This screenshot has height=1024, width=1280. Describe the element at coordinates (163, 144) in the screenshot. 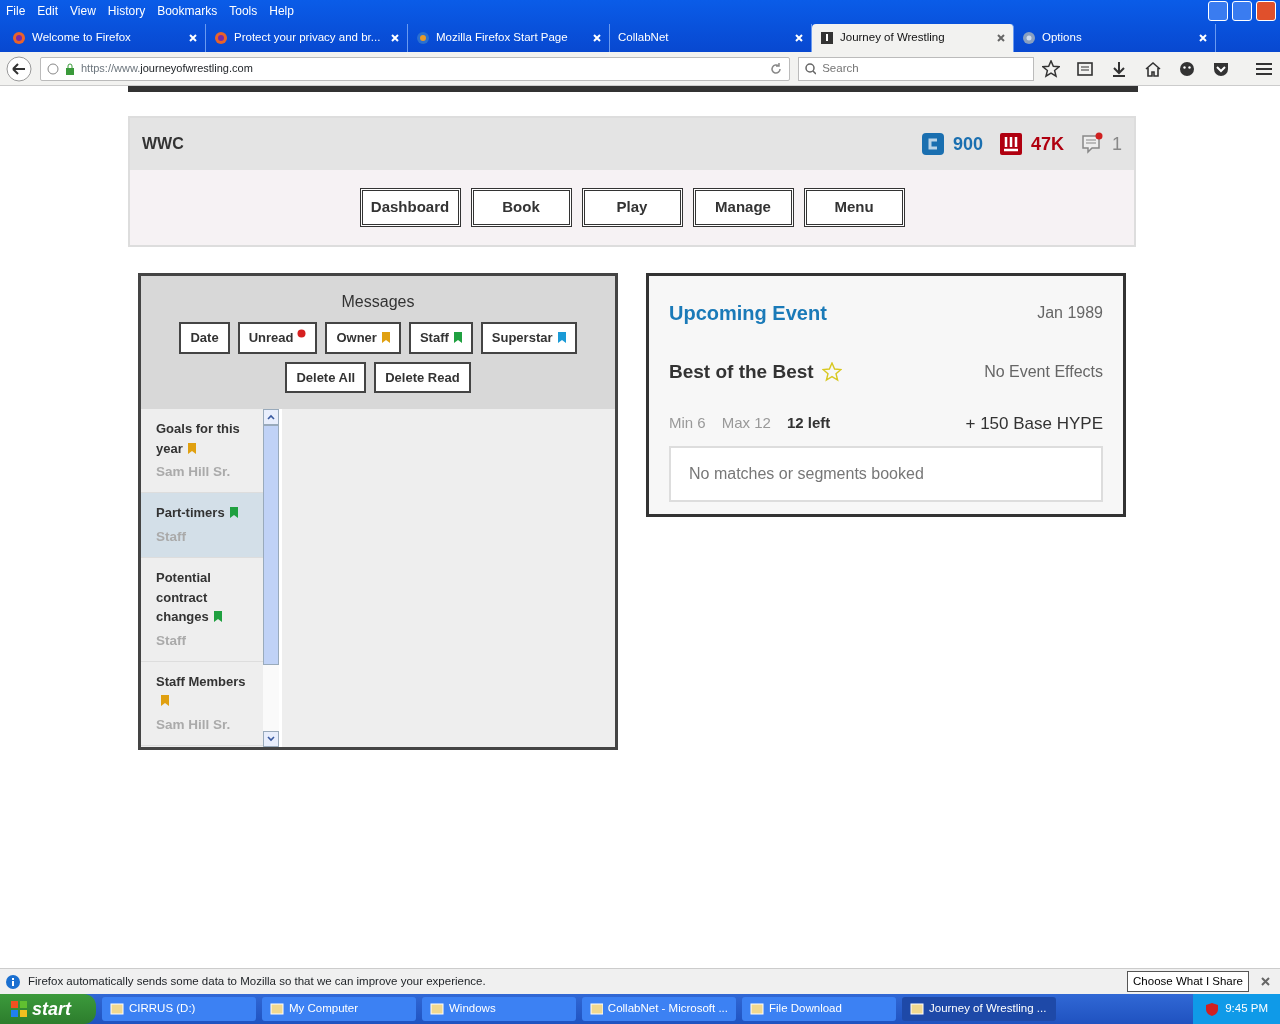

I see `brand-title: WWC` at that location.